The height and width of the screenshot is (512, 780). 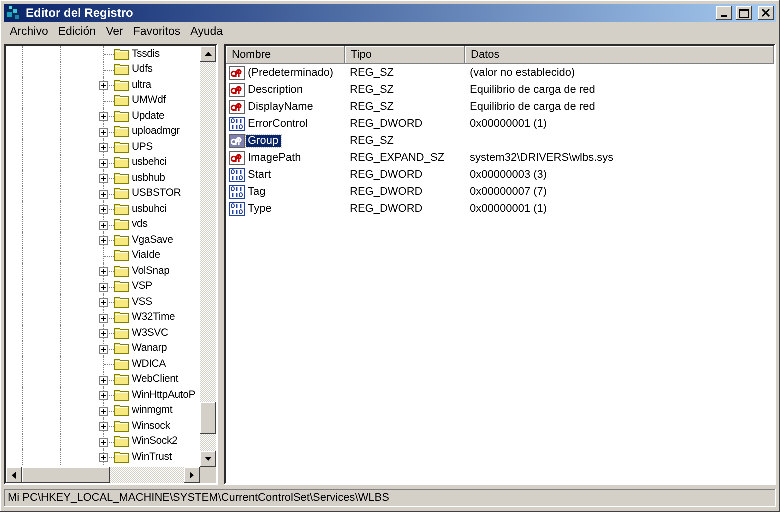 What do you see at coordinates (150, 348) in the screenshot?
I see `tree-item: Wanarp` at bounding box center [150, 348].